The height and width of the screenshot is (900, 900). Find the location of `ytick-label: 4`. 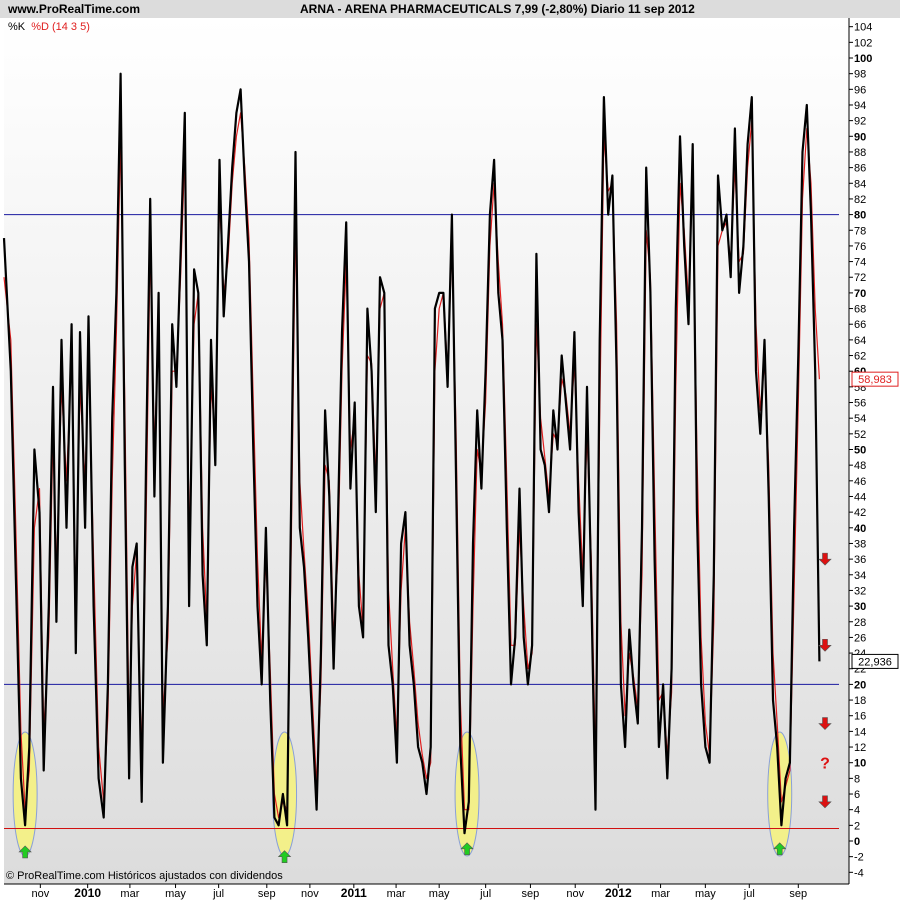

ytick-label: 4 is located at coordinates (857, 811).